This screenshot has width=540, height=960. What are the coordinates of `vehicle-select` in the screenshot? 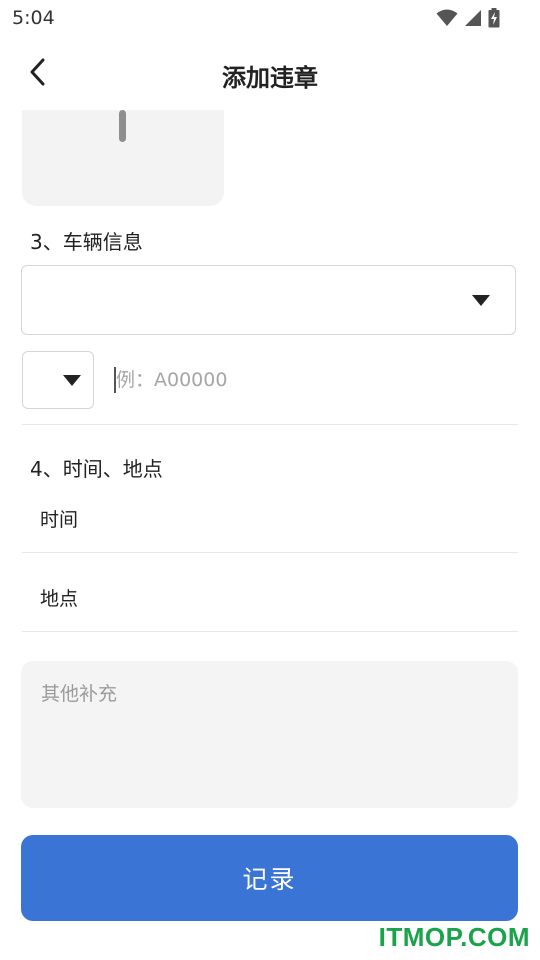 It's located at (268, 300).